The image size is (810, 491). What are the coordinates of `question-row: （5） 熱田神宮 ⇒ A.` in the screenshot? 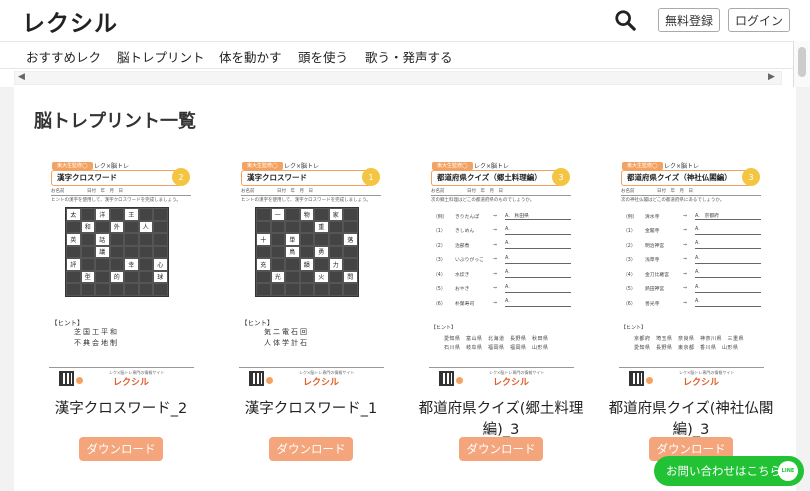 It's located at (692, 289).